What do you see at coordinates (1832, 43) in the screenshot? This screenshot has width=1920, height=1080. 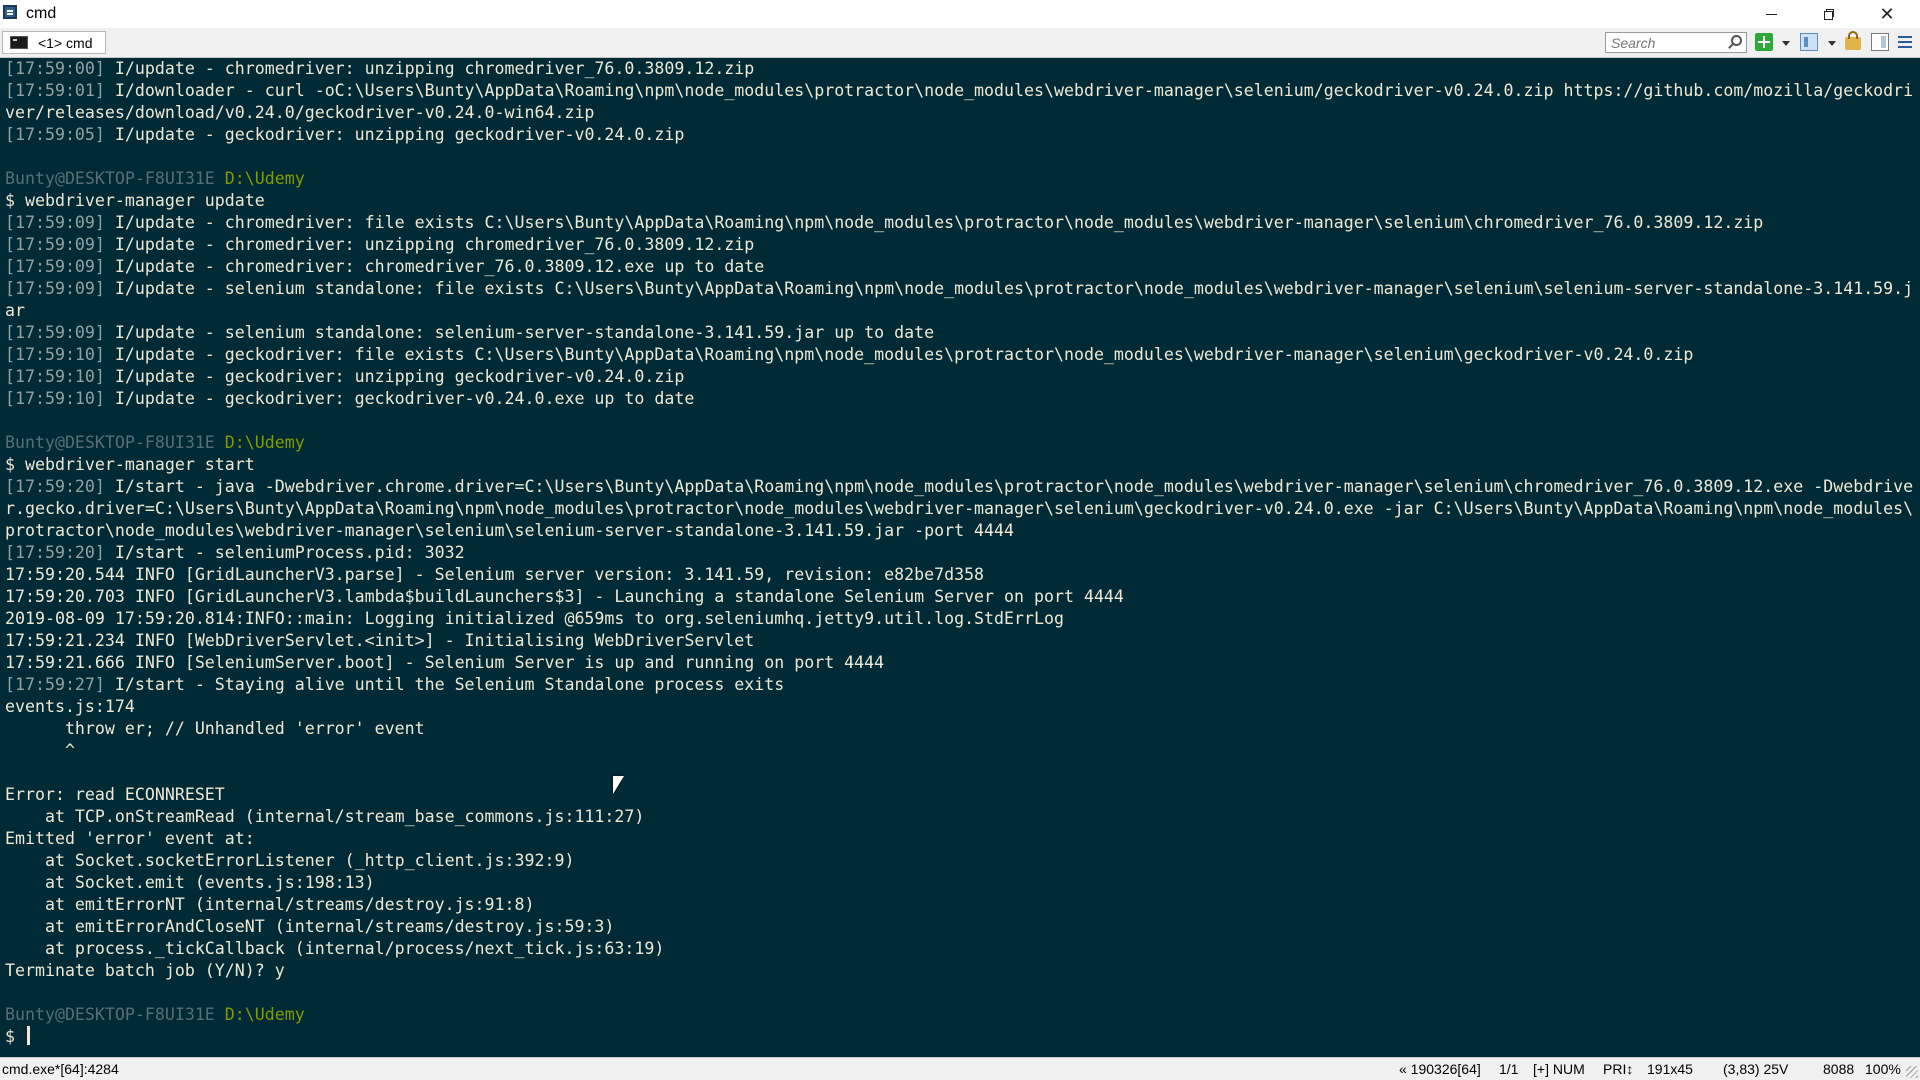 I see `split-dropdown-icon` at bounding box center [1832, 43].